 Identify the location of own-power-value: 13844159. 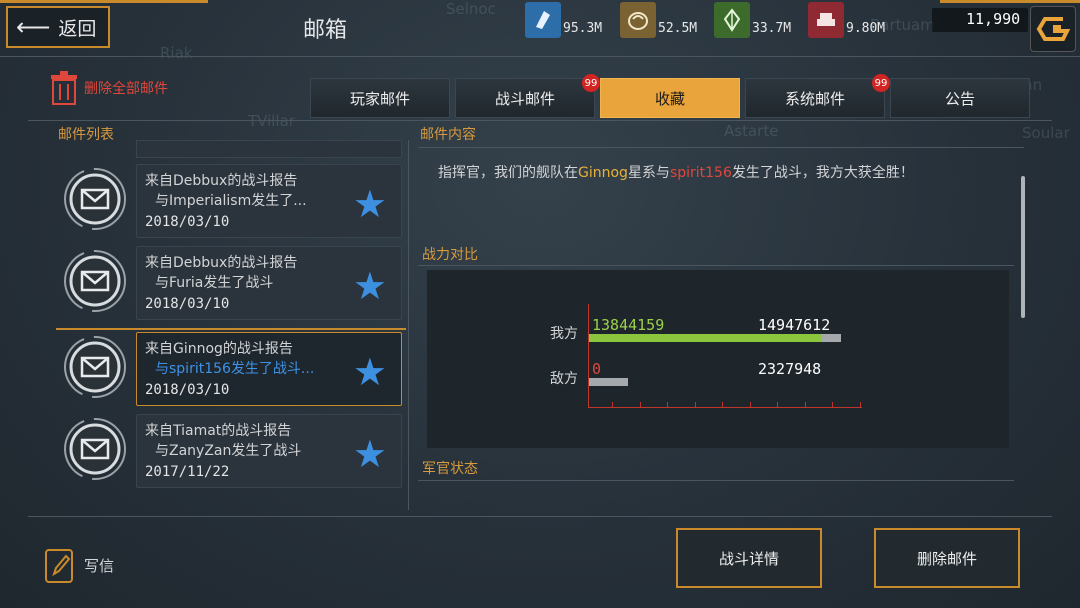
(628, 325).